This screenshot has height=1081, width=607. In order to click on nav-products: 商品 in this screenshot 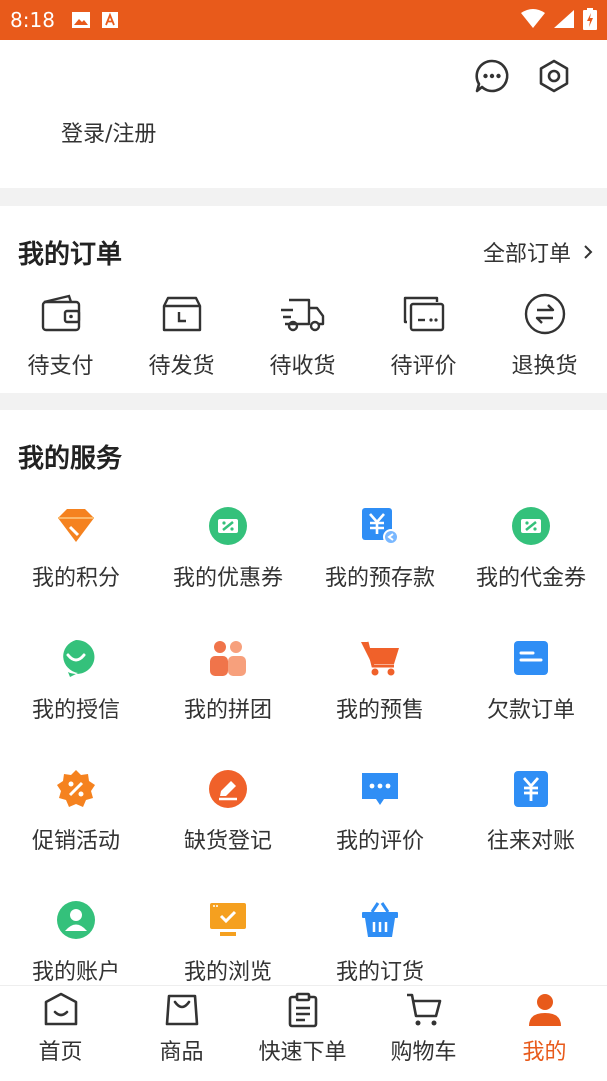, I will do `click(181, 1029)`.